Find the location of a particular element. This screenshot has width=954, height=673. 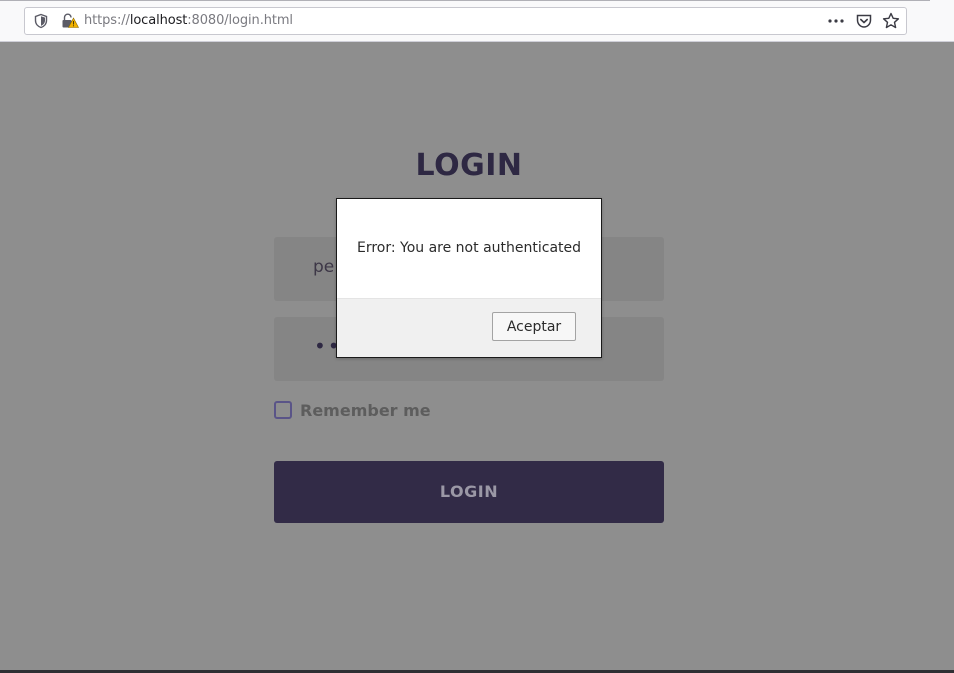

accept-button: Aceptar is located at coordinates (534, 326).